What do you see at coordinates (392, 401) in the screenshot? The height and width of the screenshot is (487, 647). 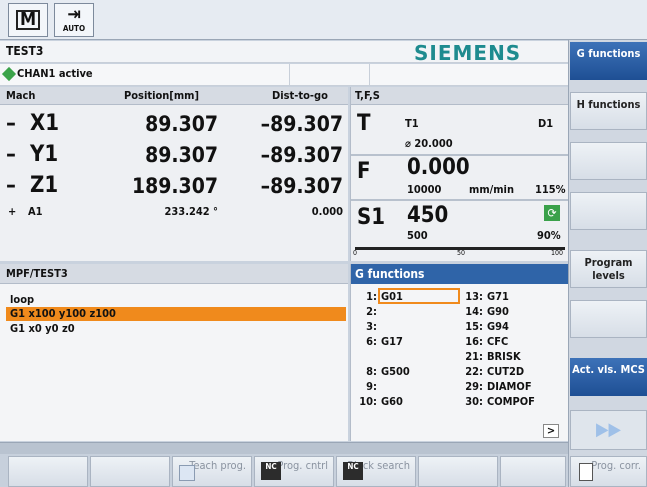 I see `g-value: G60` at bounding box center [392, 401].